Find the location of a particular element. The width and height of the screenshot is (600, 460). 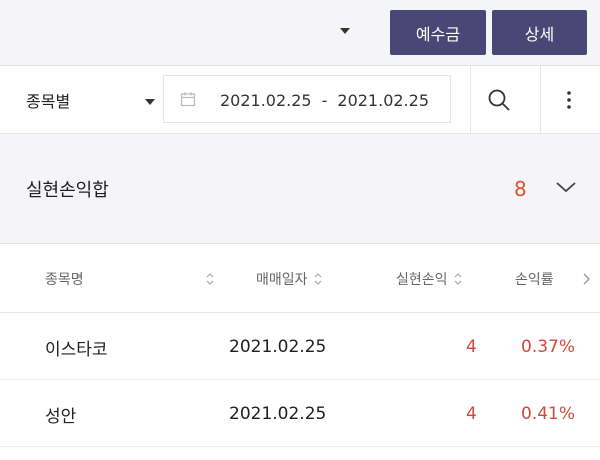

column-header-realized-pnl: 실현손익 is located at coordinates (429, 279).